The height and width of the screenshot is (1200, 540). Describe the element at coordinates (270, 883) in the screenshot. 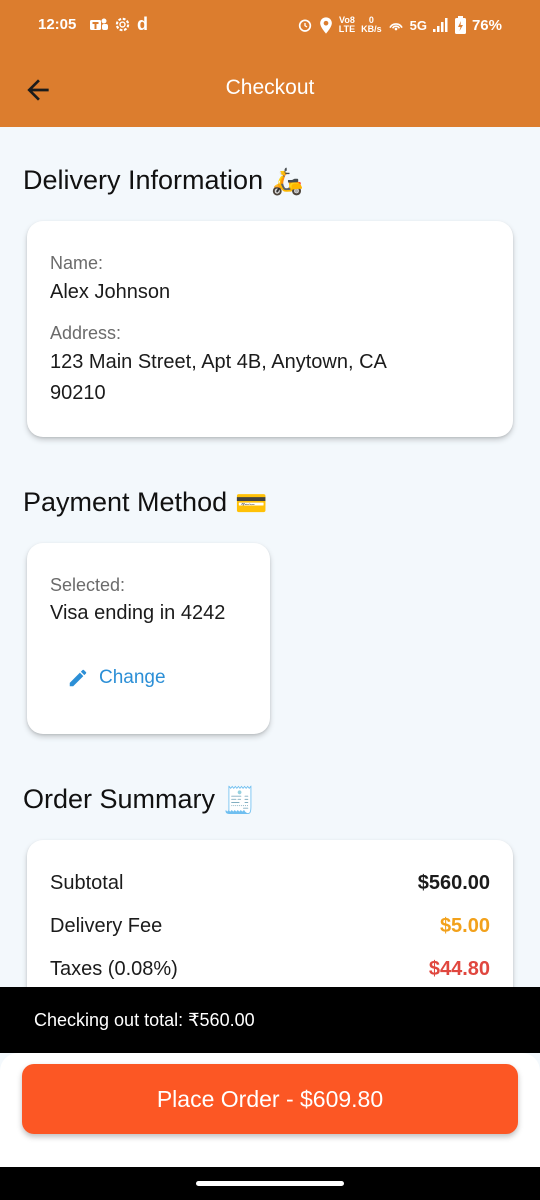

I see `summary-row-subtotal: Subtotal $560.00` at that location.